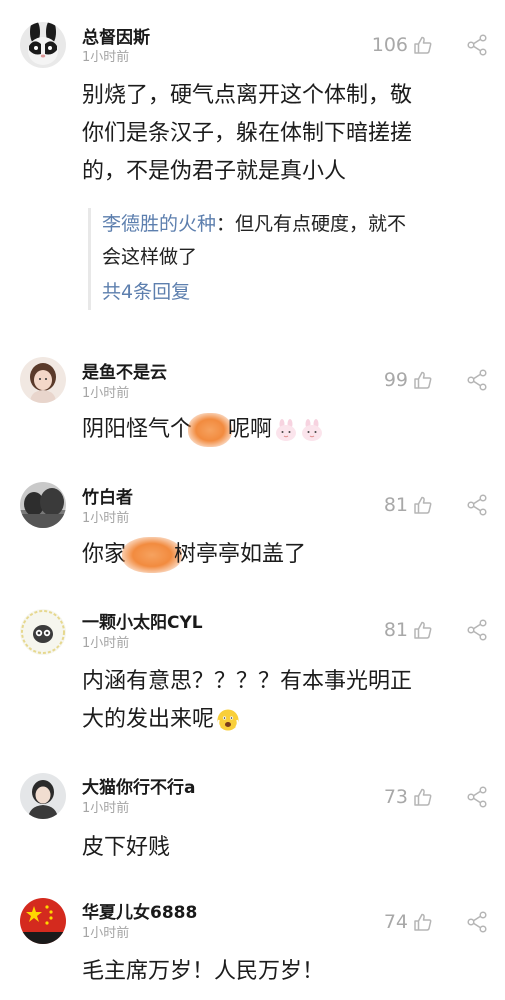 Image resolution: width=505 pixels, height=1000 pixels. I want to click on username: 总督因斯, so click(116, 35).